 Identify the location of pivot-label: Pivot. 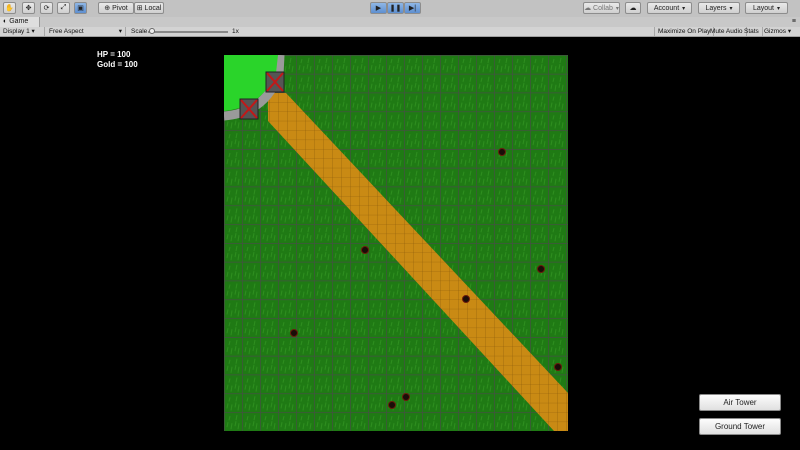
(120, 8).